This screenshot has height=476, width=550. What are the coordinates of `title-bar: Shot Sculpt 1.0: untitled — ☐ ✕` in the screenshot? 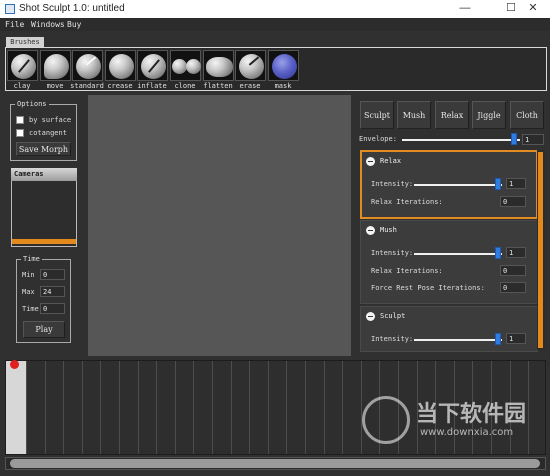 It's located at (275, 9).